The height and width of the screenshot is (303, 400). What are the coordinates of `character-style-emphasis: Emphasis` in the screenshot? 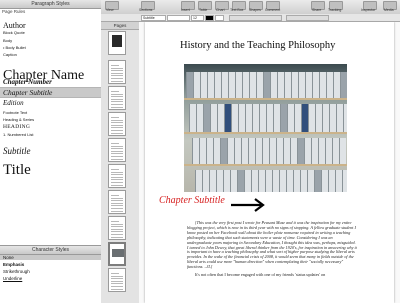 It's located at (13, 264).